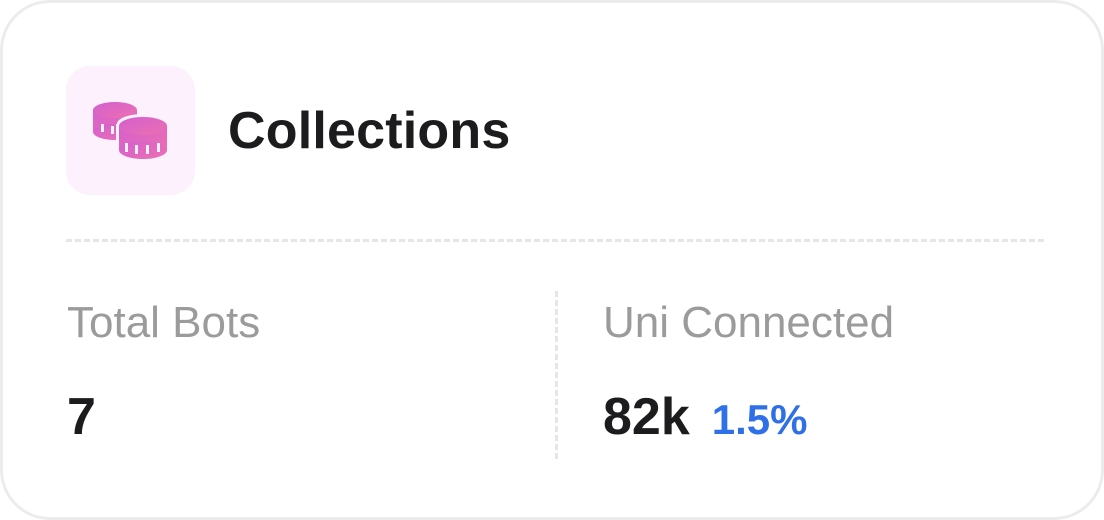  I want to click on horizontal-divider, so click(555, 240).